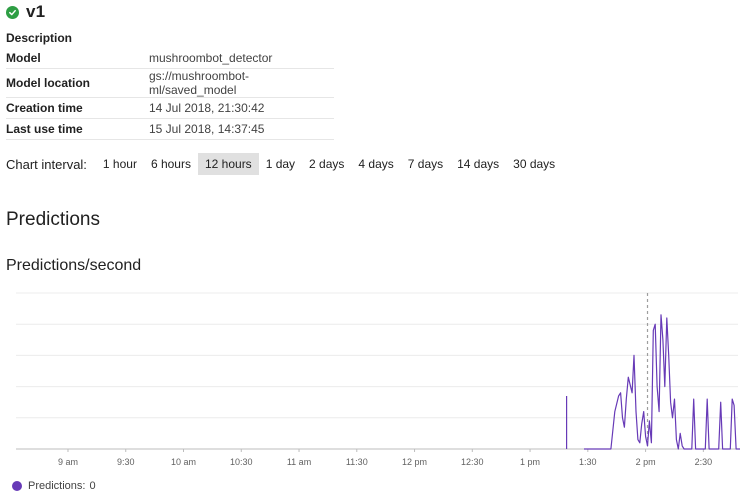 Image resolution: width=740 pixels, height=504 pixels. I want to click on details-key: Description, so click(39, 38).